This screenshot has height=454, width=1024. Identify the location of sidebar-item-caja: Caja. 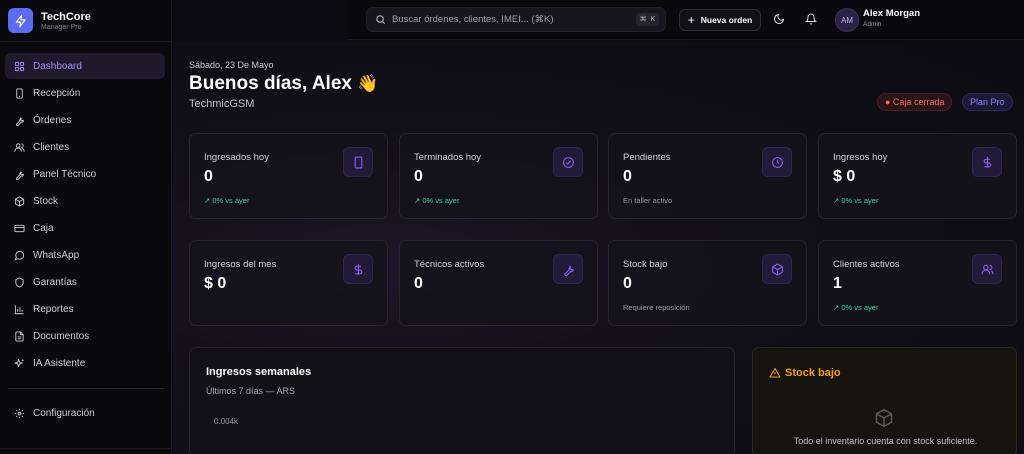
(85, 228).